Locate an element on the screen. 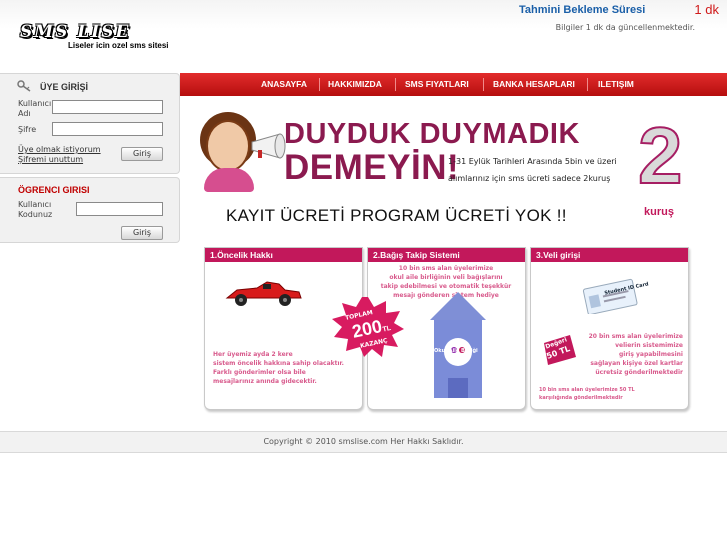  key-icon is located at coordinates (24, 86).